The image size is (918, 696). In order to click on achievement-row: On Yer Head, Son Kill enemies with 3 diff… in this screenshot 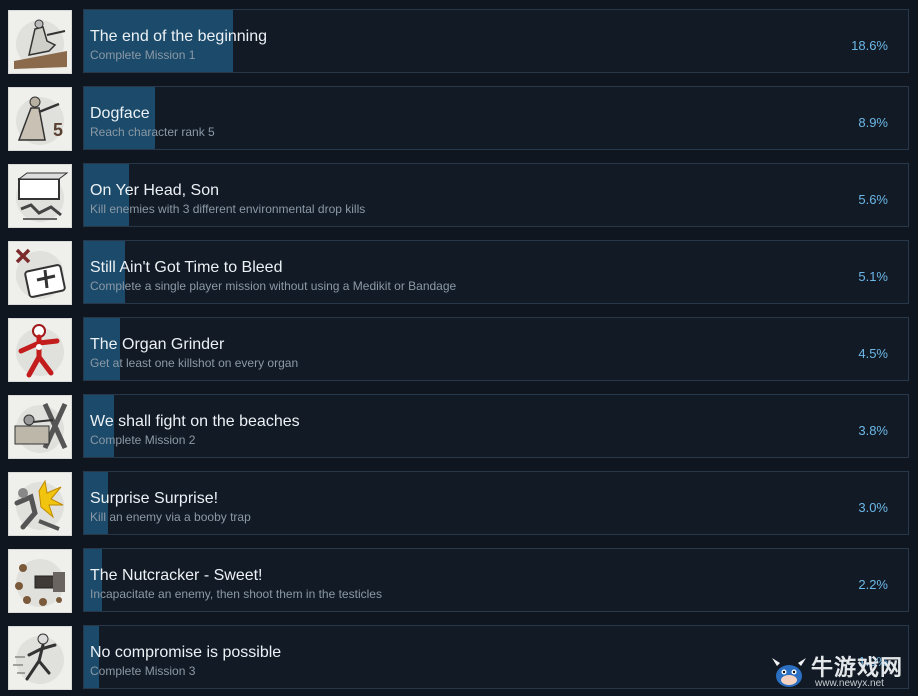, I will do `click(459, 195)`.